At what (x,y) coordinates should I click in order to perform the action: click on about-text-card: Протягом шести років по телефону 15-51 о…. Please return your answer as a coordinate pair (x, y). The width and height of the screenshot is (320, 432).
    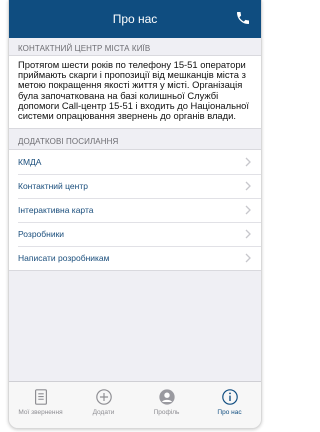
    Looking at the image, I should click on (135, 92).